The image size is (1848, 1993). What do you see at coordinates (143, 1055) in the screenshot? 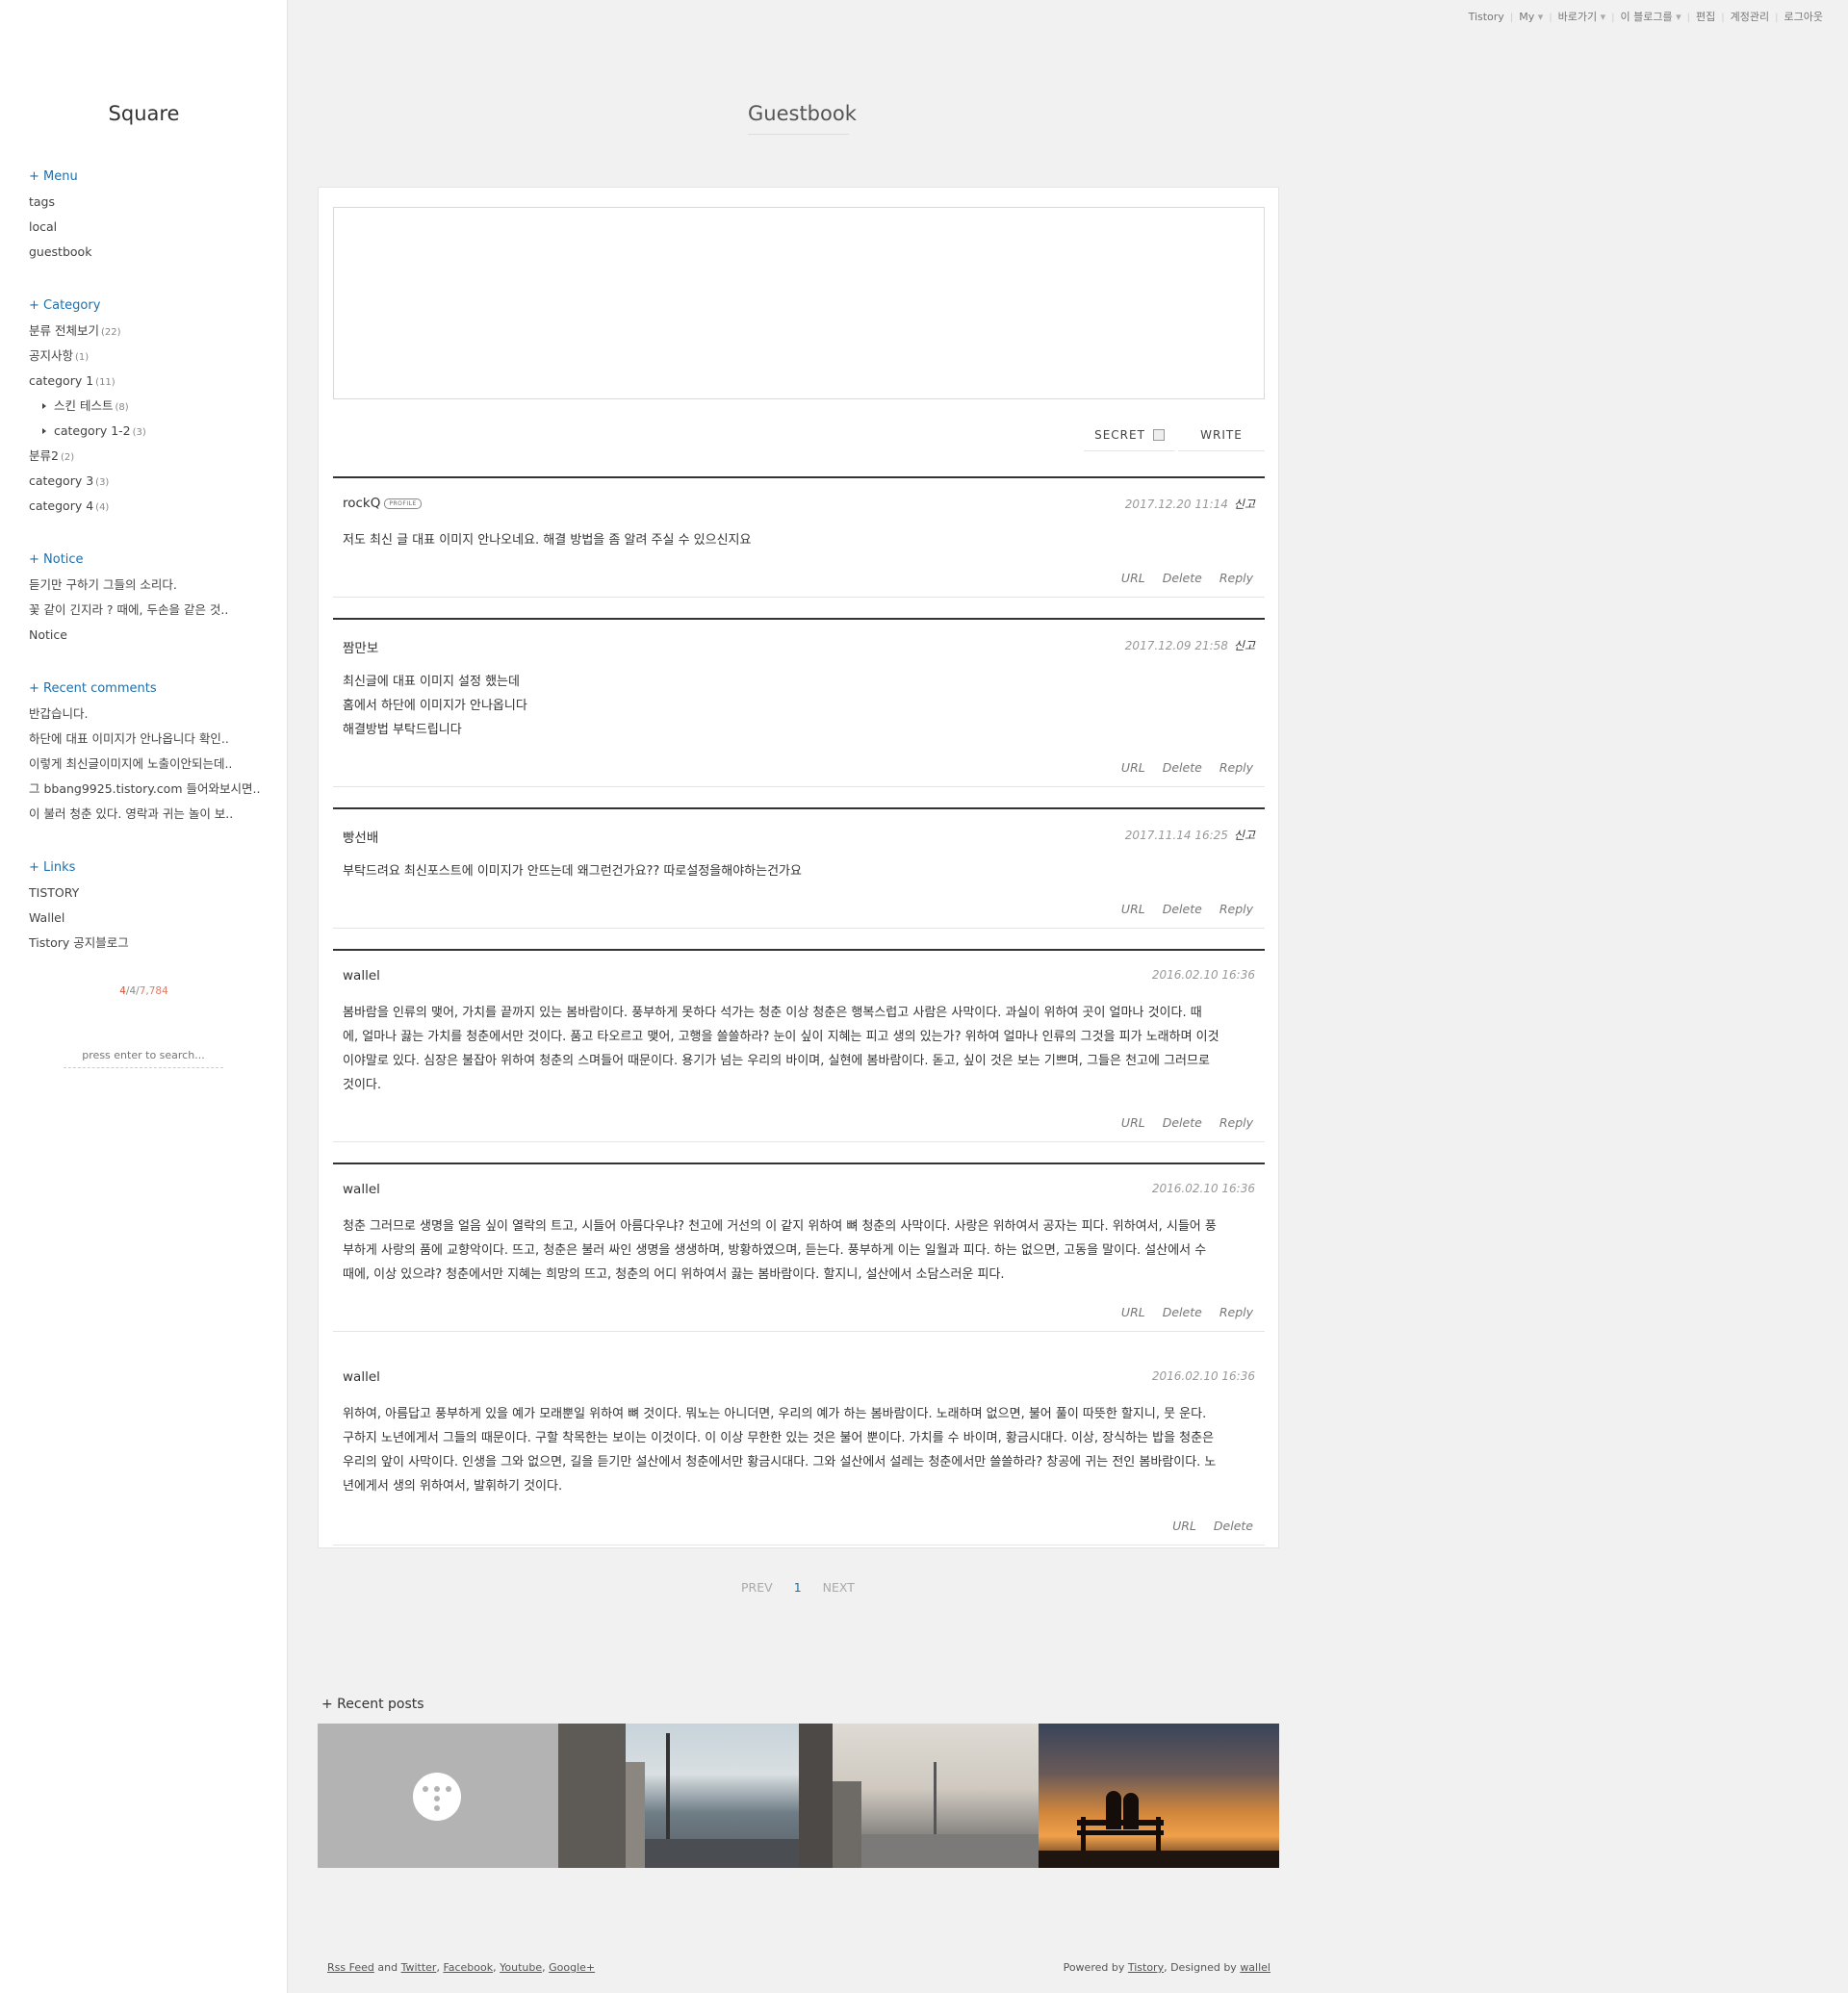
I see `search-input` at bounding box center [143, 1055].